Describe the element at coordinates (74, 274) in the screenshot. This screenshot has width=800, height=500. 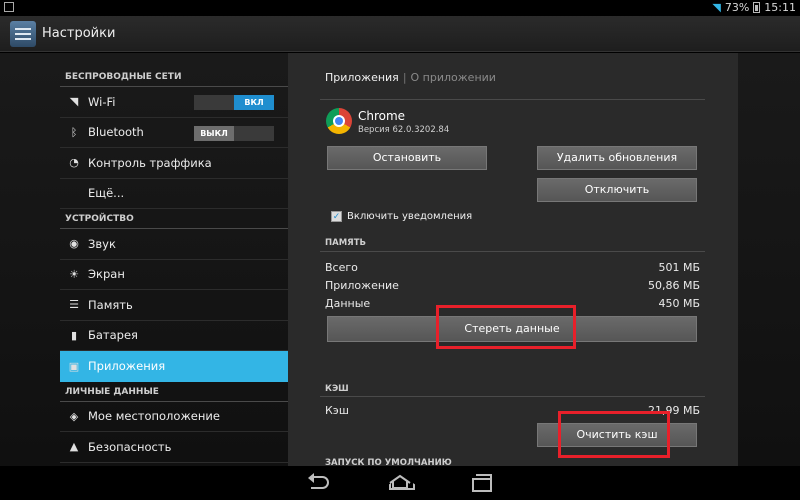
I see `display-icon: ☀` at that location.